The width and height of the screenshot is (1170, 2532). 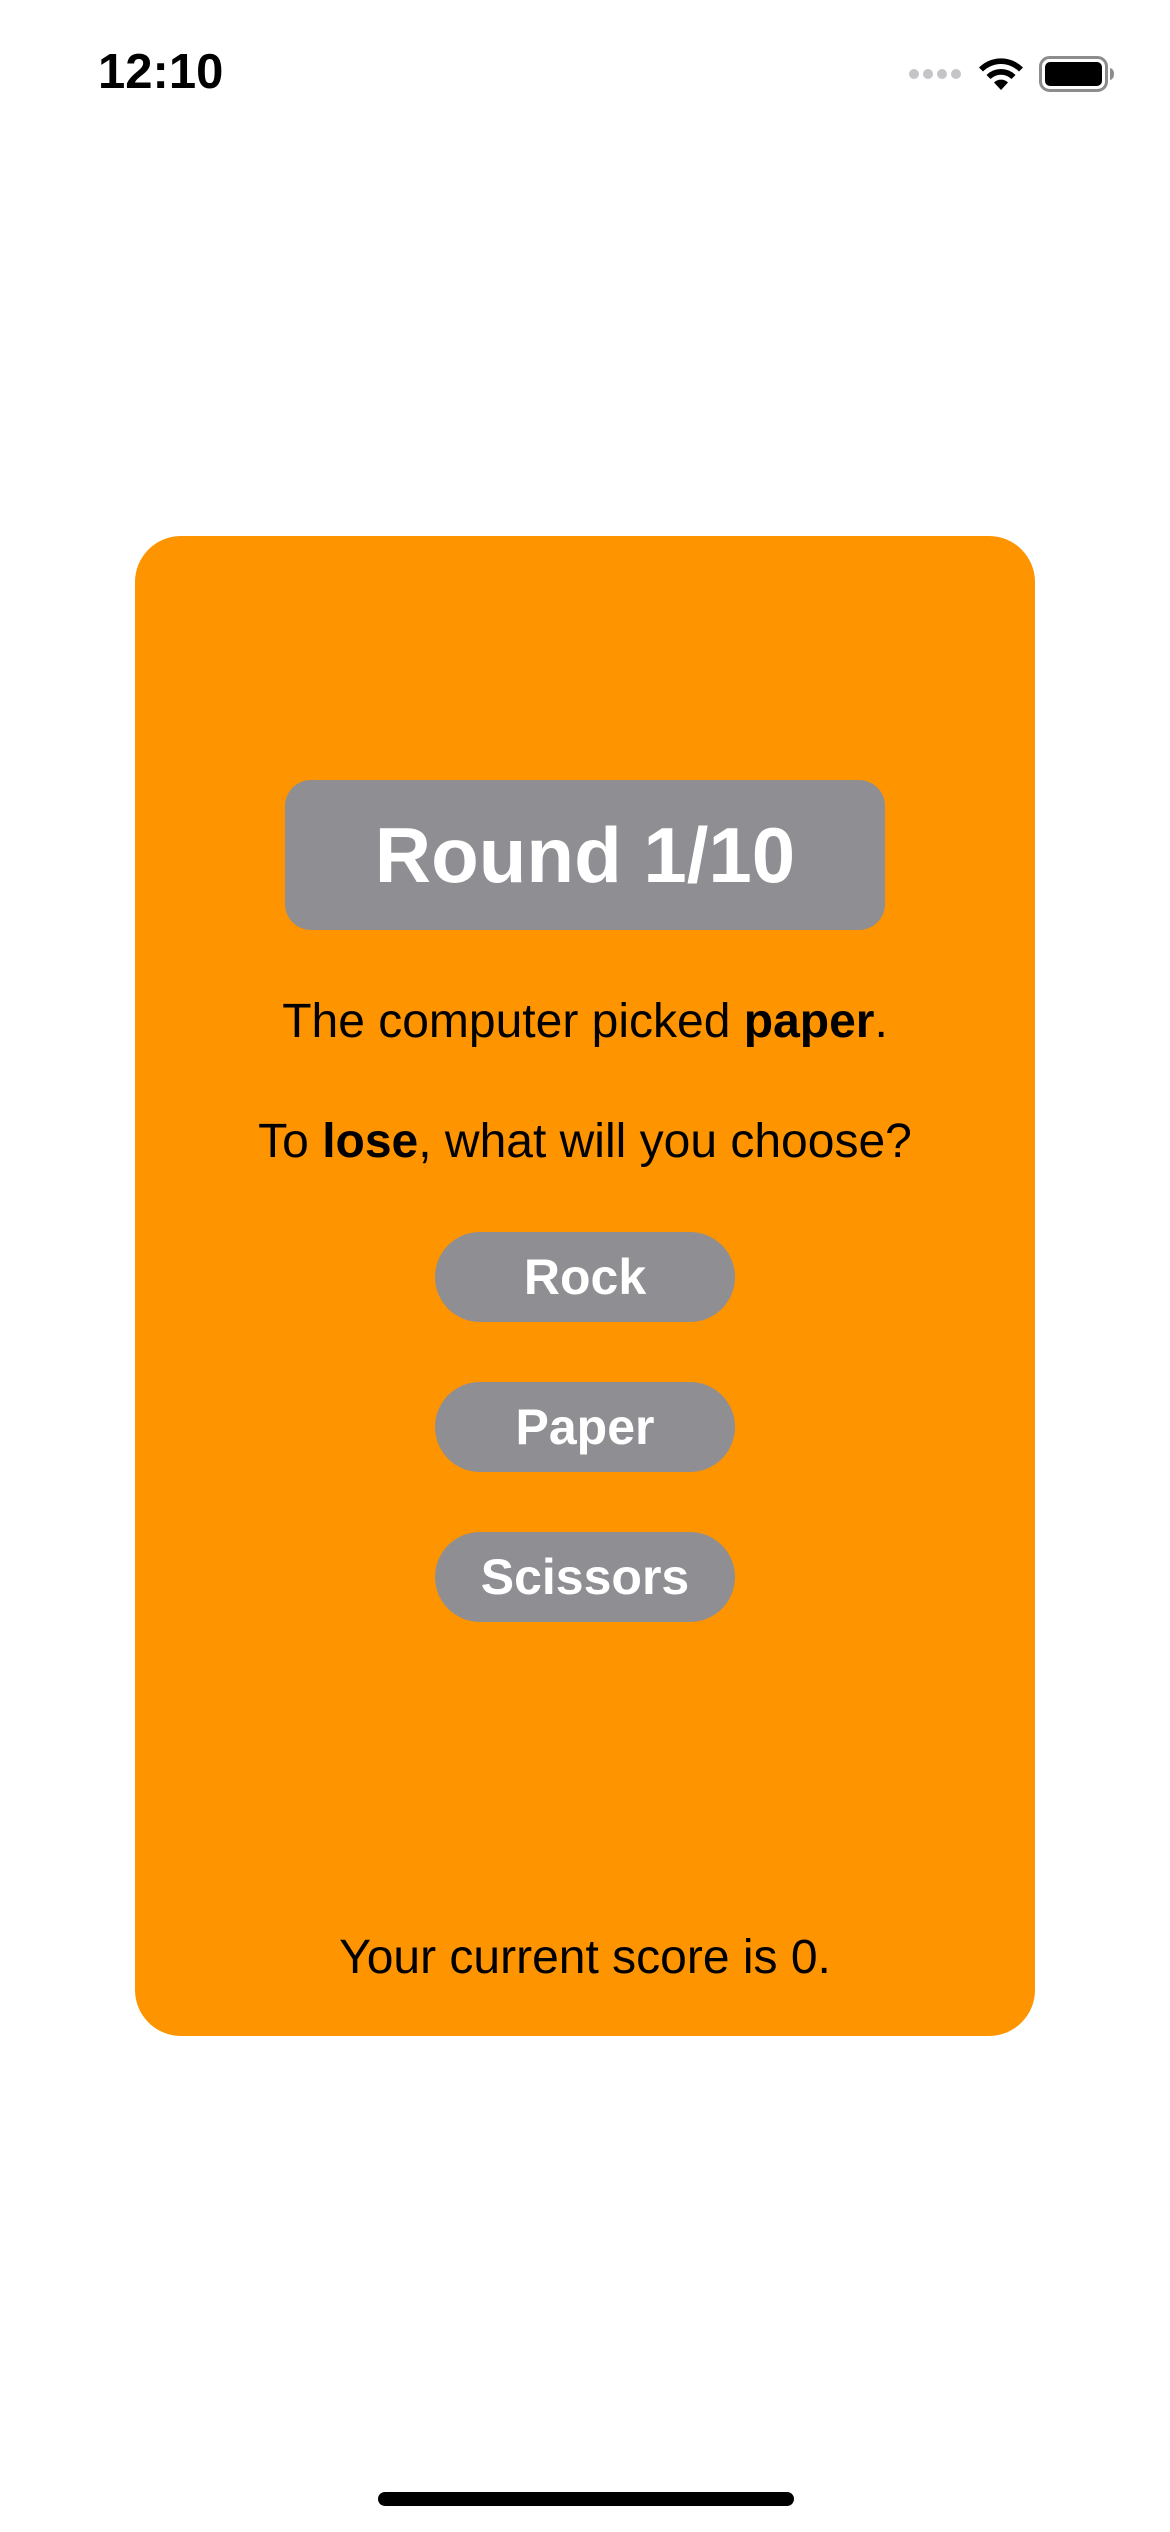 I want to click on computer-pick-text: The computer picked paper., so click(x=585, y=1022).